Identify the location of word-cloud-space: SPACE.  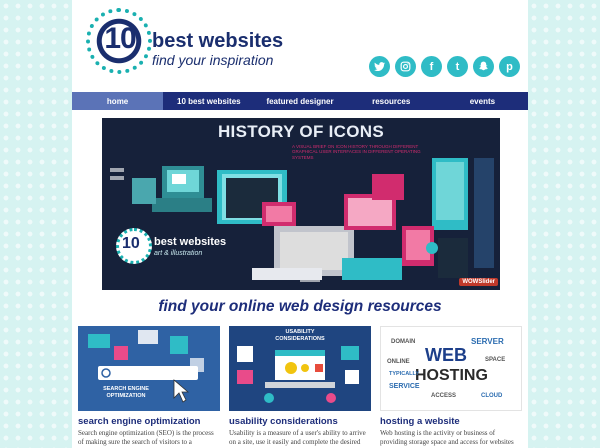
(495, 360).